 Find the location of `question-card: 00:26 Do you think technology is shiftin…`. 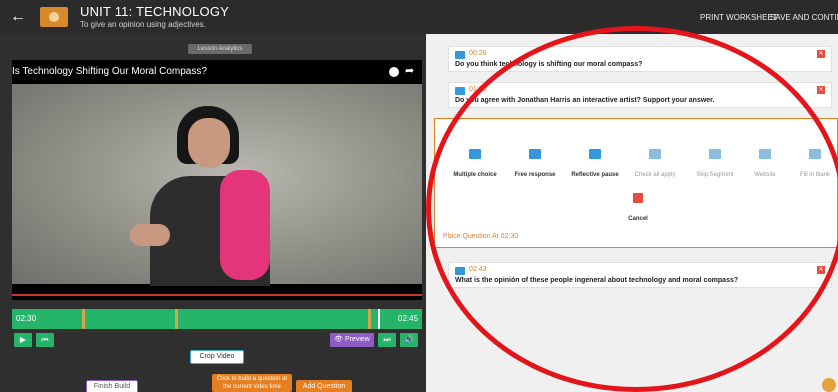

question-card: 00:26 Do you think technology is shiftin… is located at coordinates (640, 59).